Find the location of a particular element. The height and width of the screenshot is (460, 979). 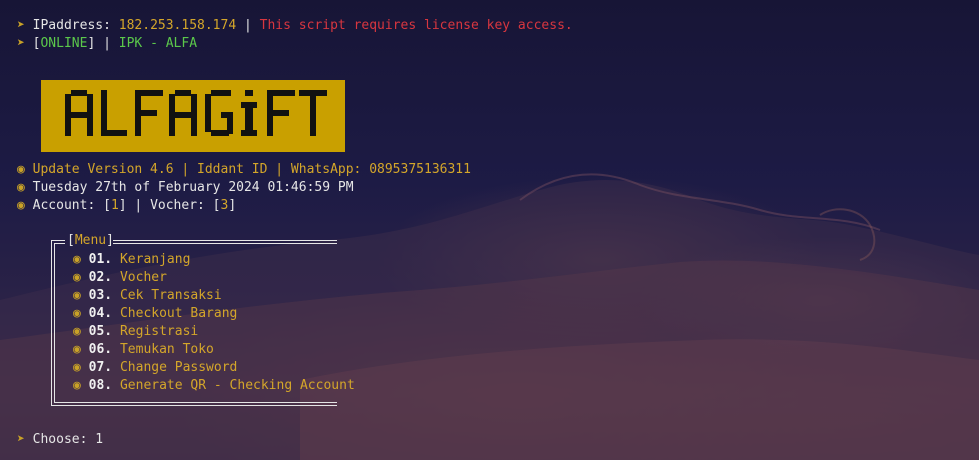

menu-item-checkout-barang: ◉ 04. Checkout Barang is located at coordinates (155, 314).